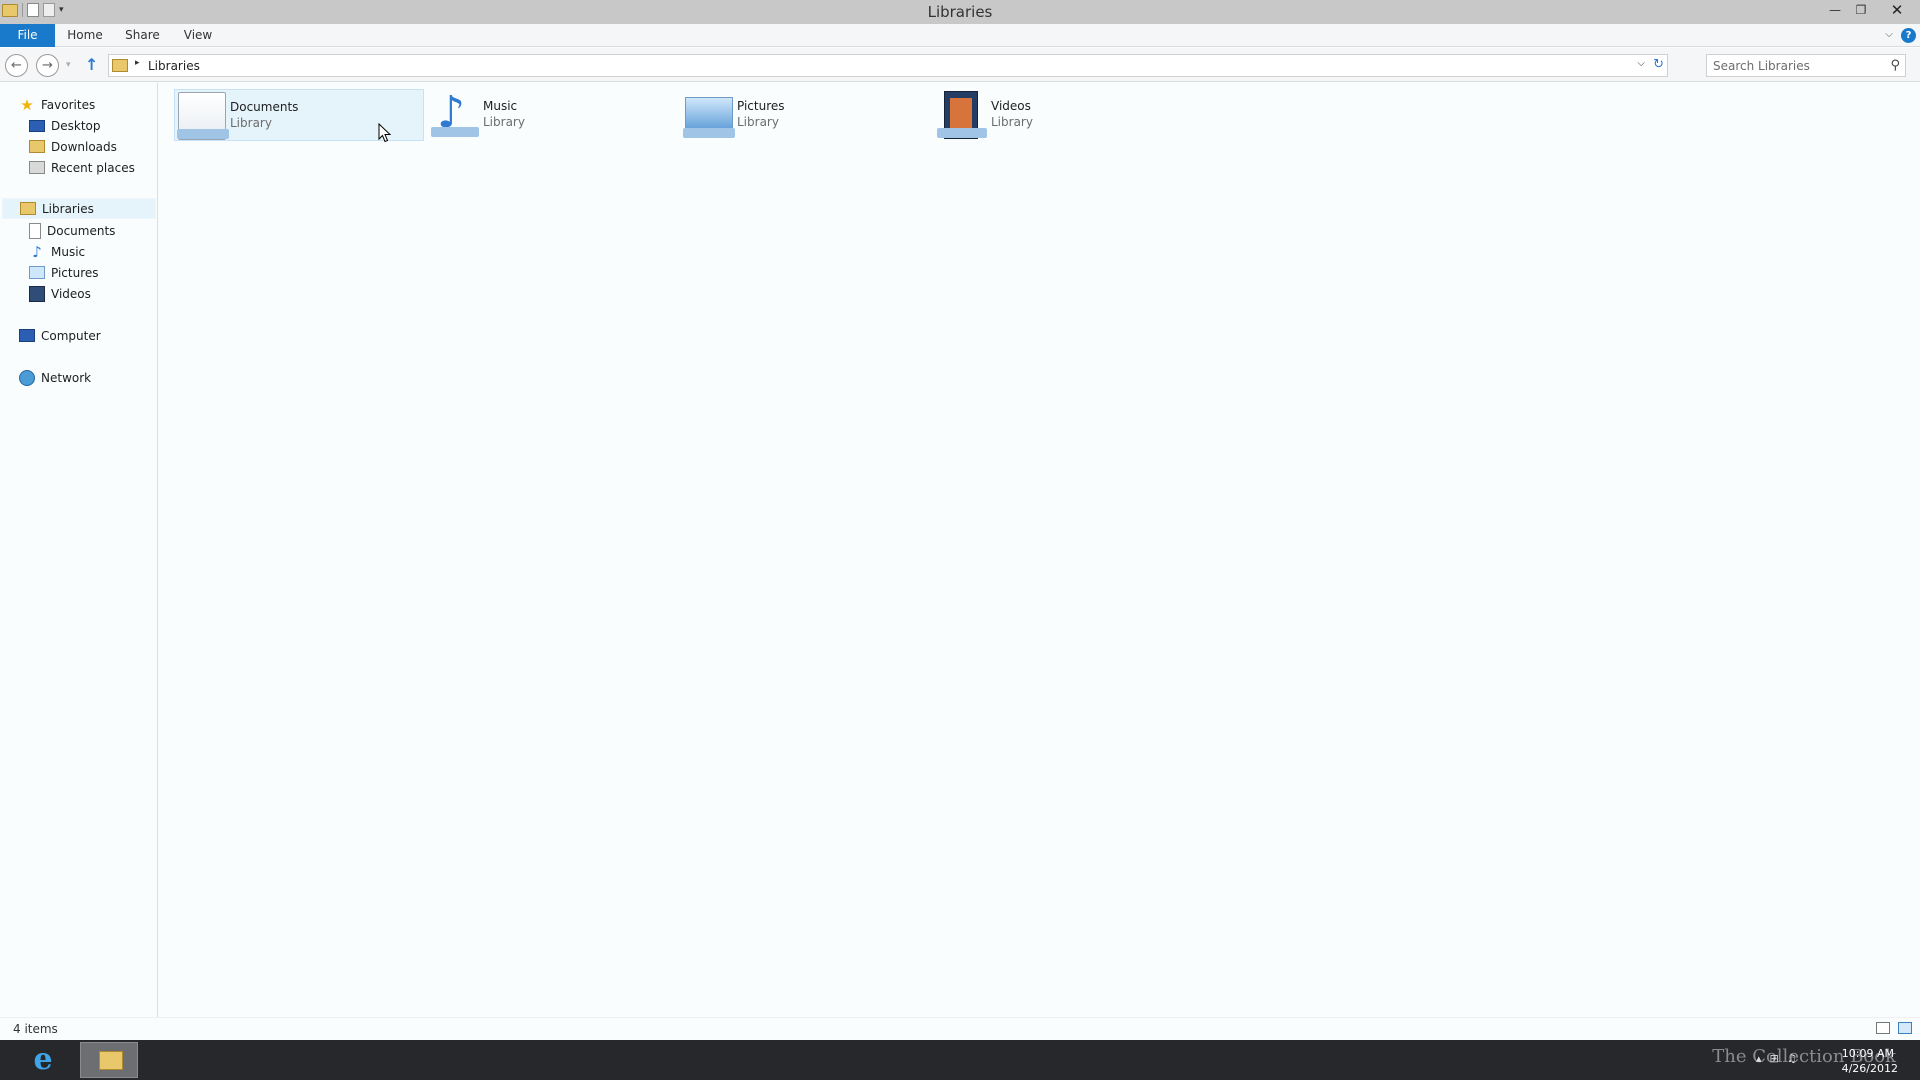 This screenshot has height=1080, width=1920. I want to click on nav-libraries: Libraries, so click(79, 208).